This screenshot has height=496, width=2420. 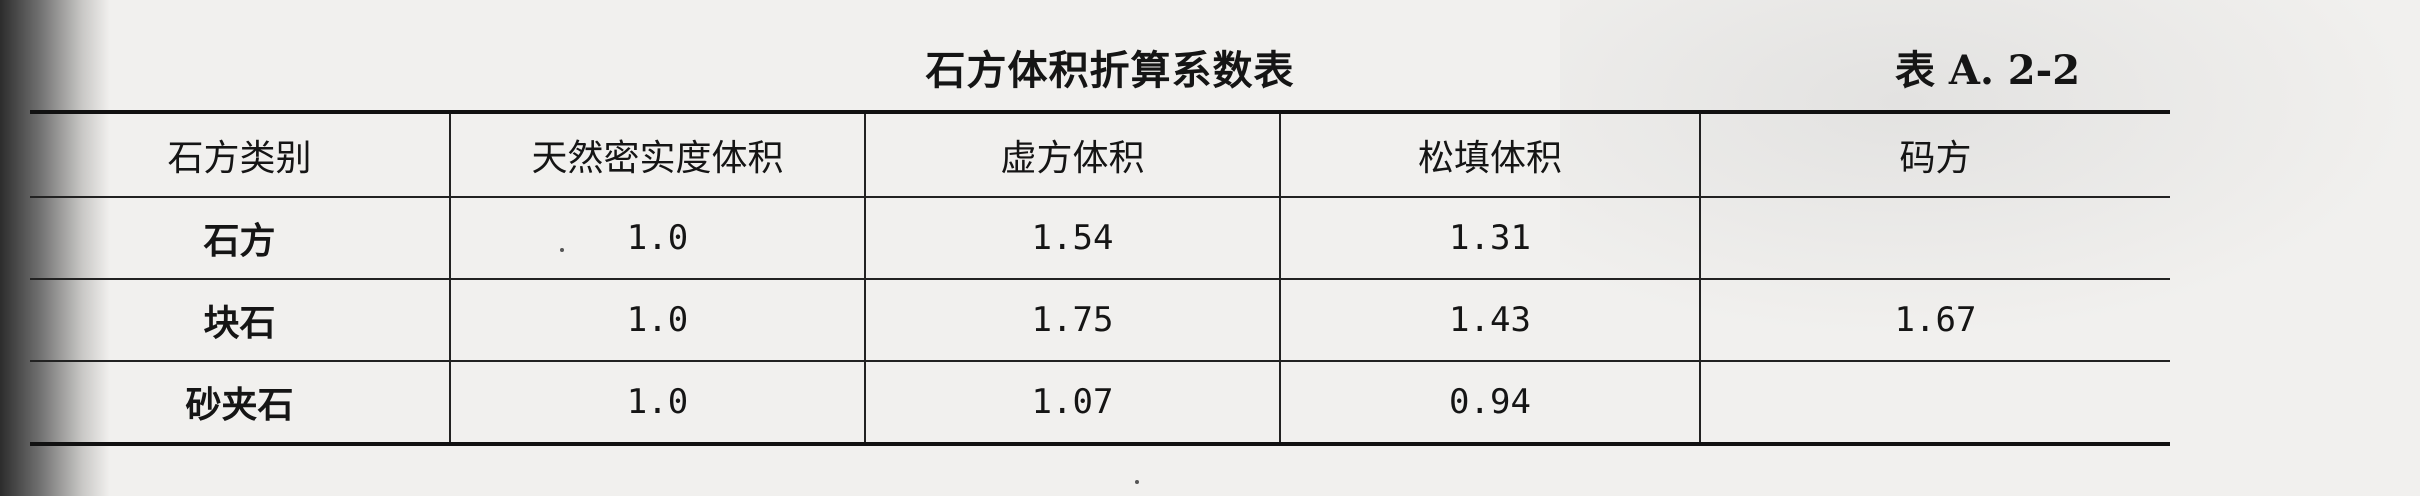 What do you see at coordinates (1490, 155) in the screenshot?
I see `header-backfill-volume: 松填体积` at bounding box center [1490, 155].